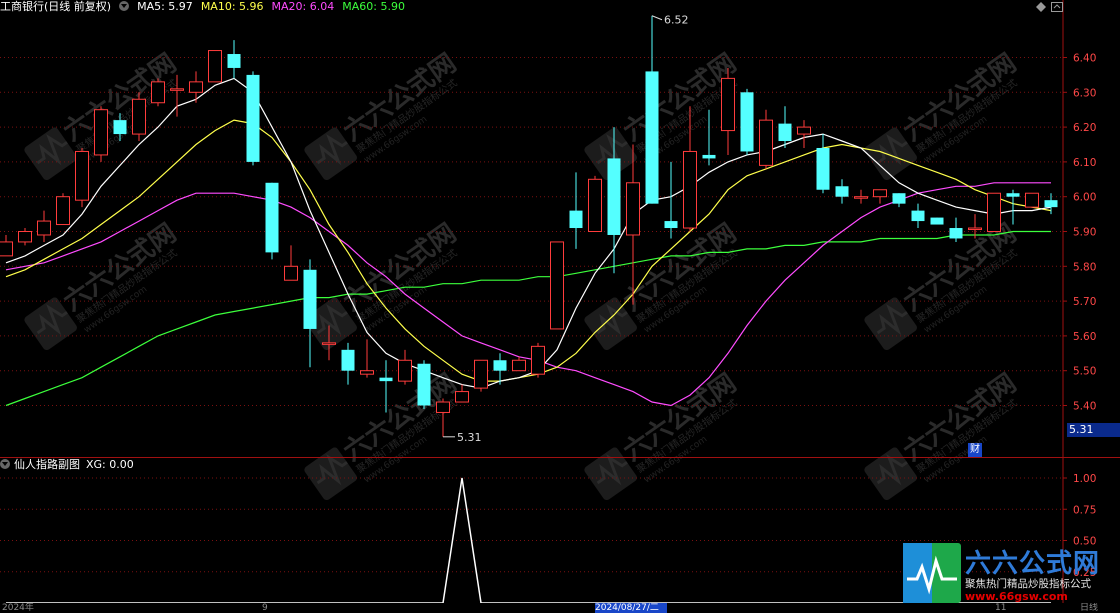 Image resolution: width=1120 pixels, height=613 pixels. I want to click on subchart-dropdown-icon, so click(5, 464).